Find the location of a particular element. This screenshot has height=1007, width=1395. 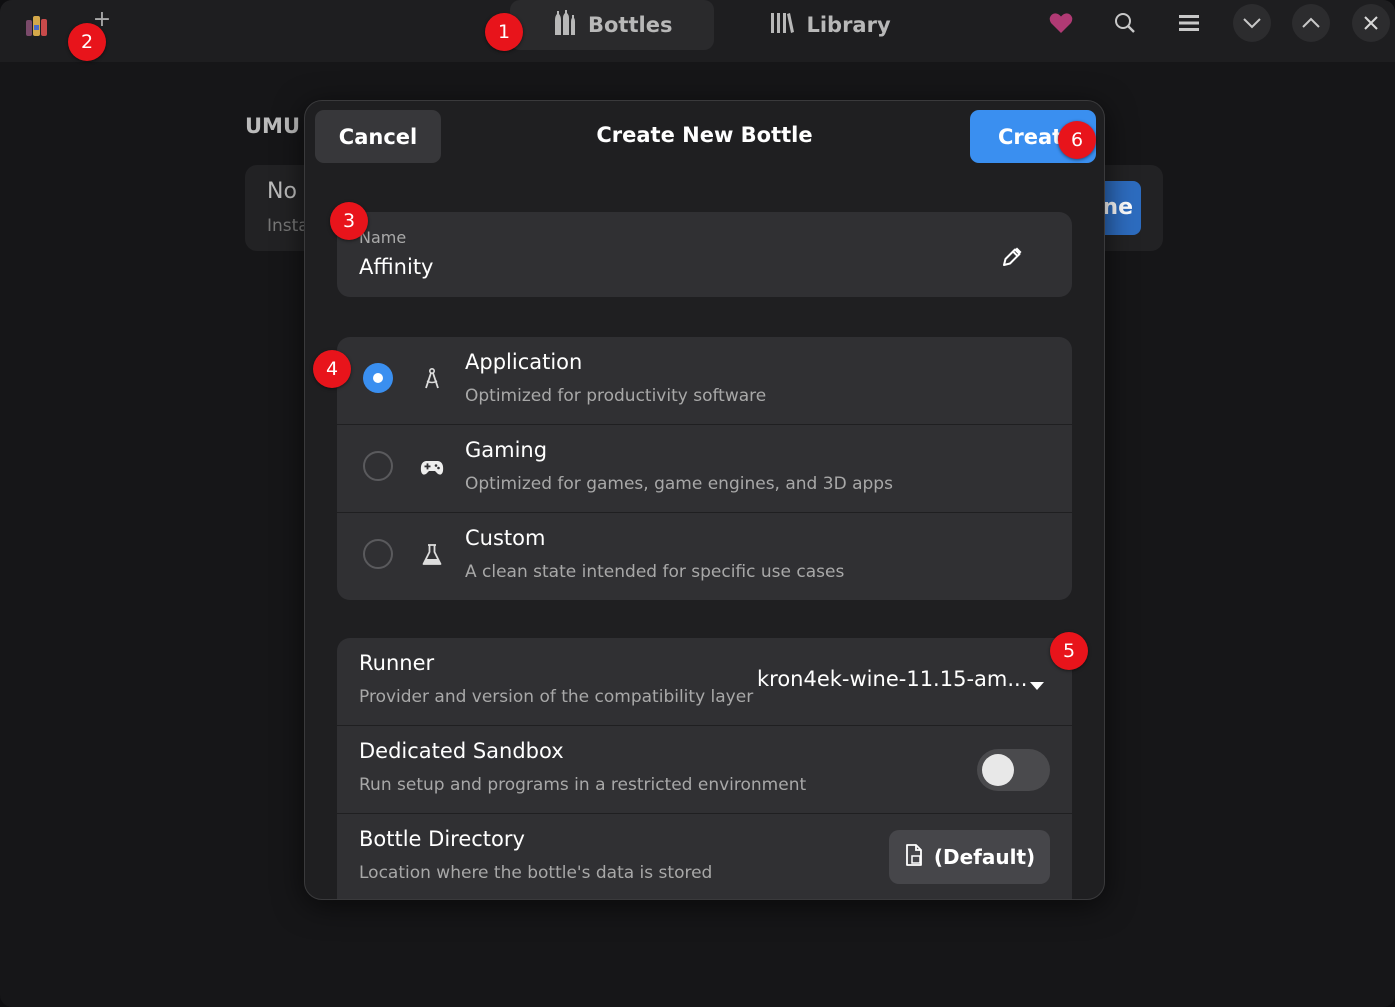

chevron-down-icon is located at coordinates (1037, 683).